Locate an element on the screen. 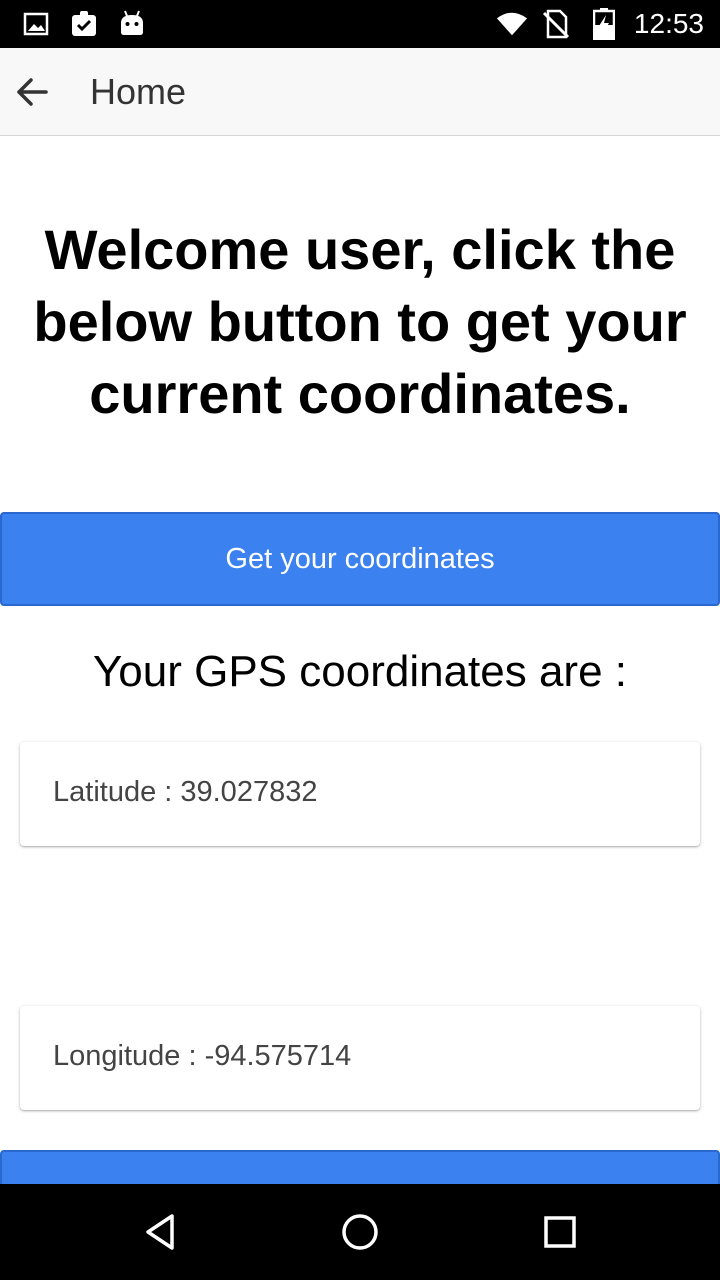 This screenshot has height=1280, width=720. latitude-value: Latitude : 39.027832 is located at coordinates (185, 792).